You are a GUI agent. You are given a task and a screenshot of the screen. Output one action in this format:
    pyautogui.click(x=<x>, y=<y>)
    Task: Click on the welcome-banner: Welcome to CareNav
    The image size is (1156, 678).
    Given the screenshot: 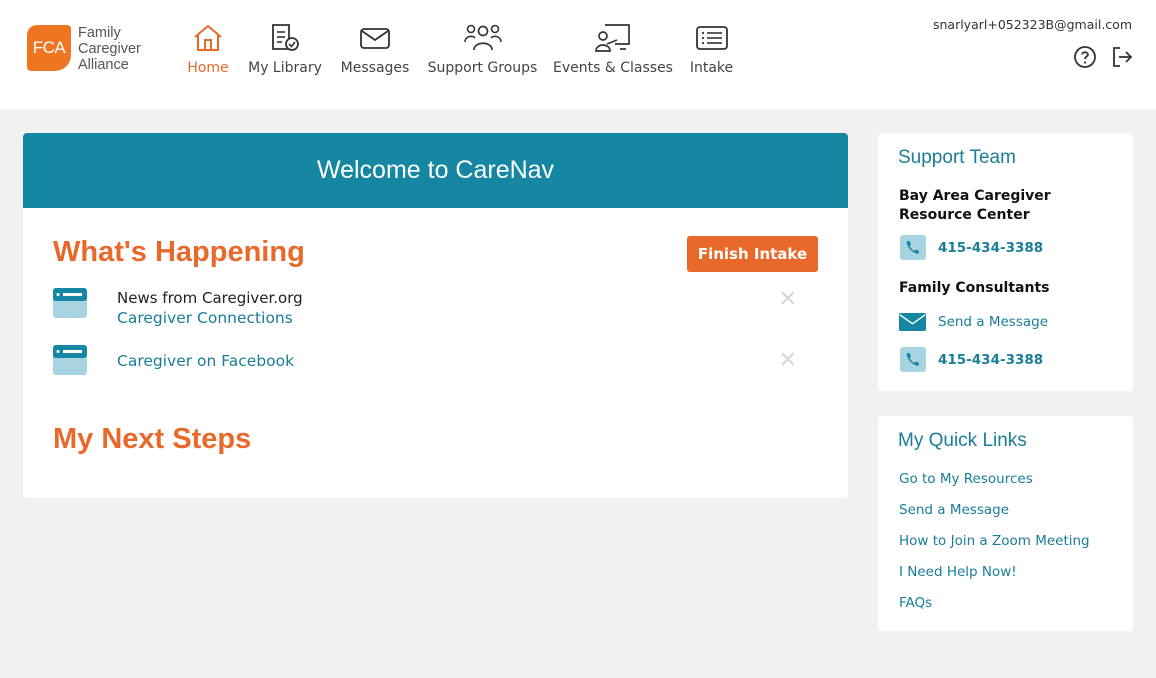 What is the action you would take?
    pyautogui.click(x=435, y=170)
    